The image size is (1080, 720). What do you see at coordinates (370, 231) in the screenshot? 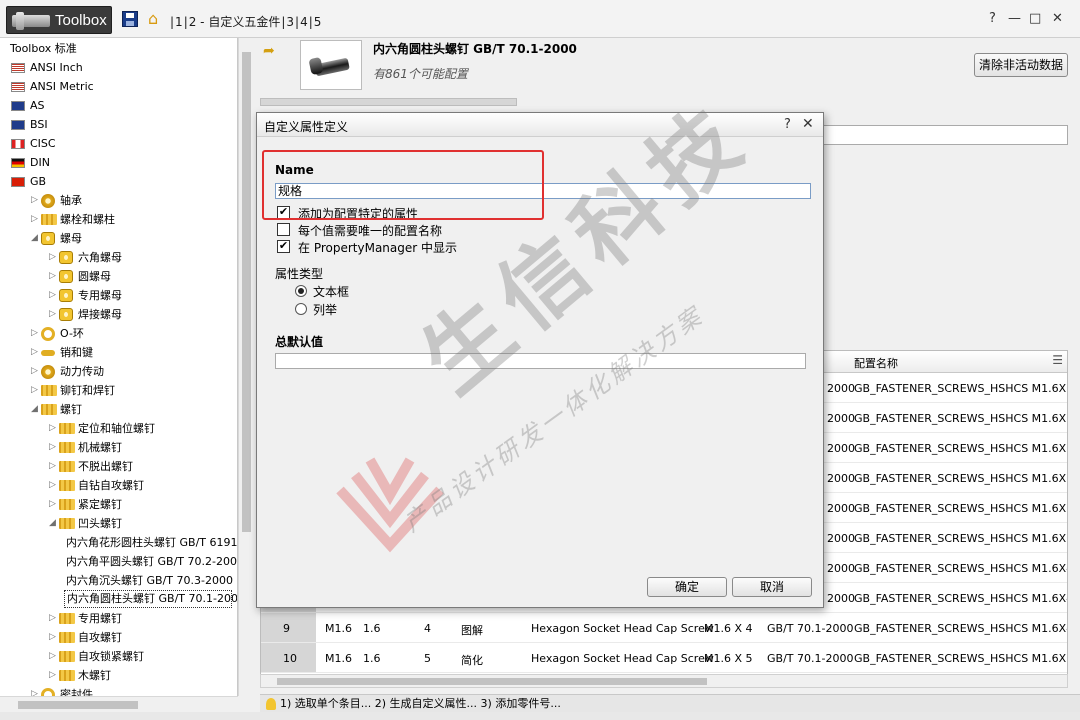
I see `checkbox-unique-config-name-label: 每个值需要唯一的配置名称` at bounding box center [370, 231].